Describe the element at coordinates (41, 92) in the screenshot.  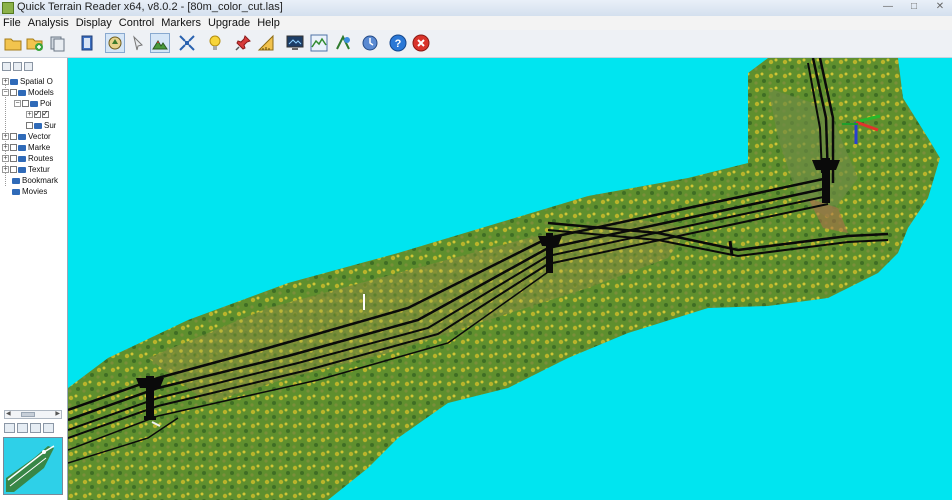
I see `tree-label: Models` at that location.